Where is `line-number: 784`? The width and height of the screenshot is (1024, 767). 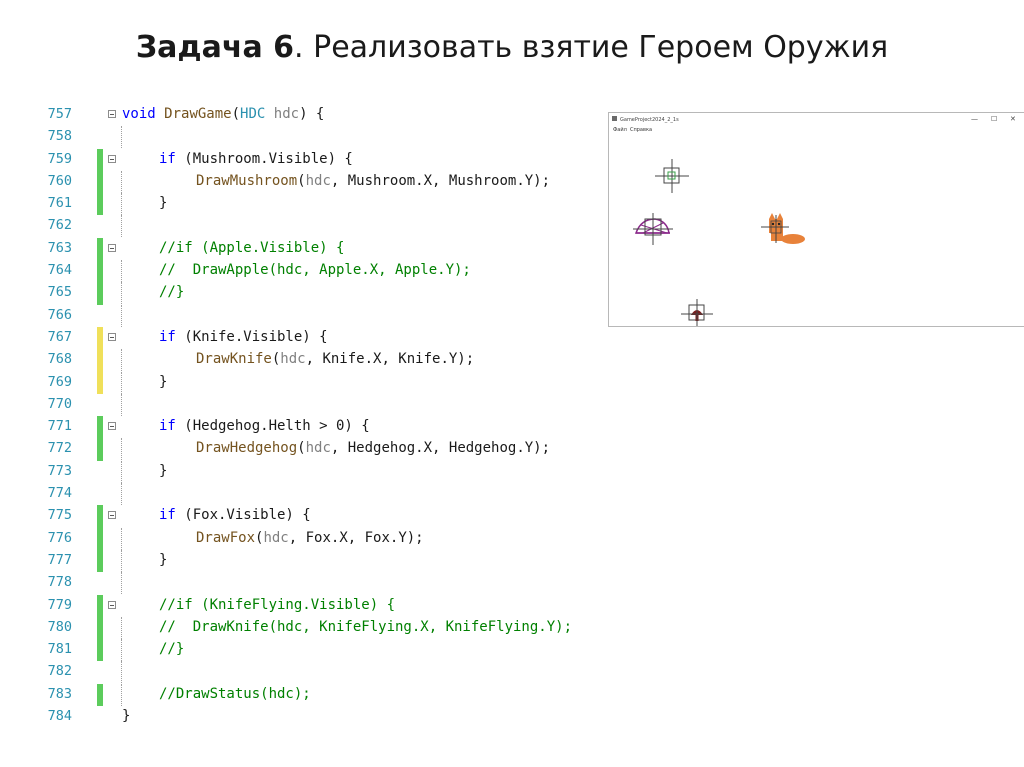 line-number: 784 is located at coordinates (59, 716).